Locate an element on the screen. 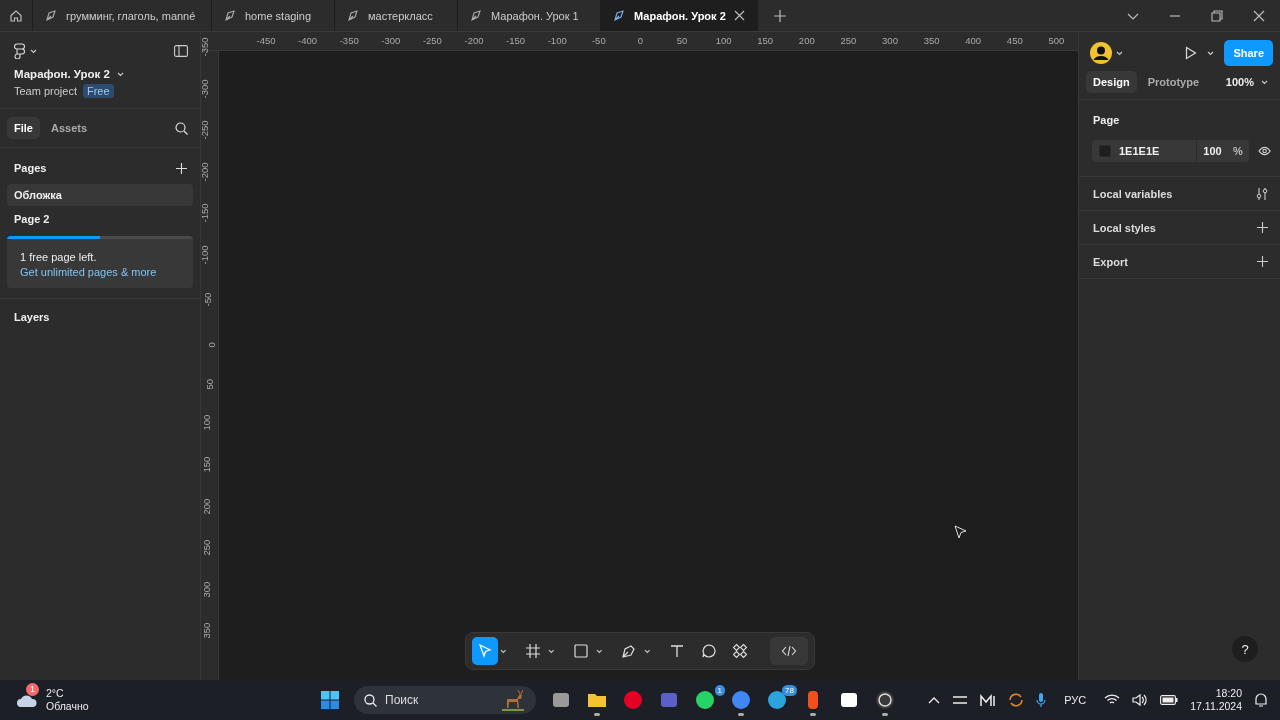 This screenshot has height=720, width=1280. eye-icon is located at coordinates (1264, 151).